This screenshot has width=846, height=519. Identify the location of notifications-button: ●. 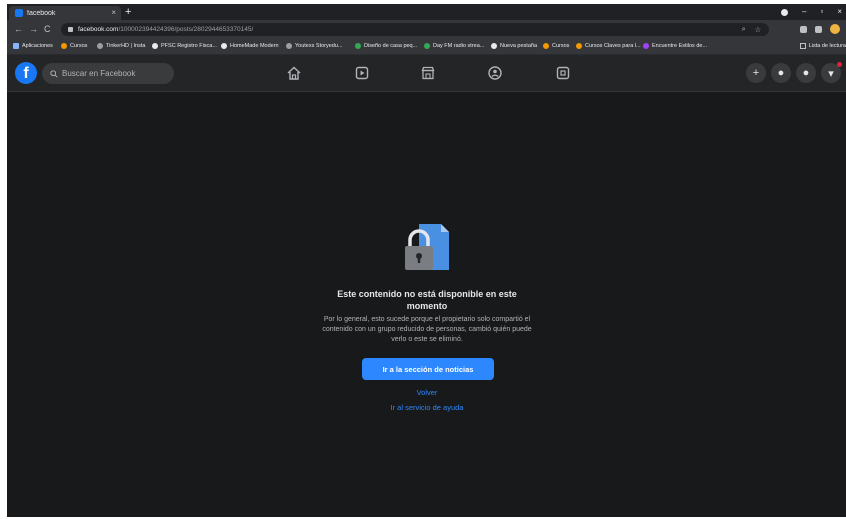
(806, 73).